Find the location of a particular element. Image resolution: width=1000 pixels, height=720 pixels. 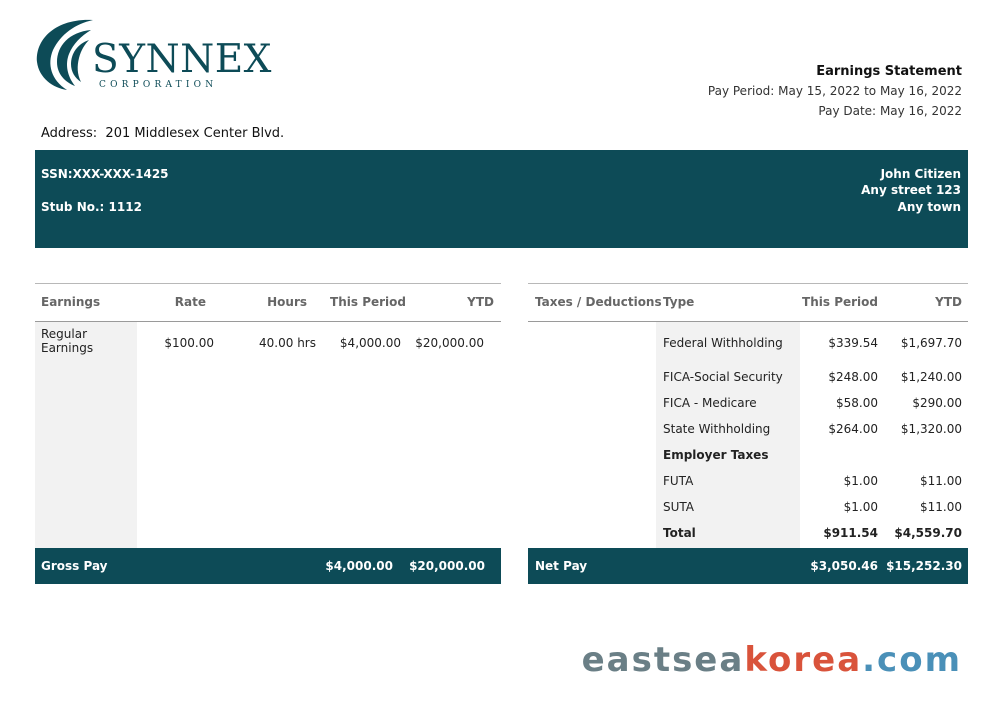

tax-type: FICA-Social Security is located at coordinates (723, 377).